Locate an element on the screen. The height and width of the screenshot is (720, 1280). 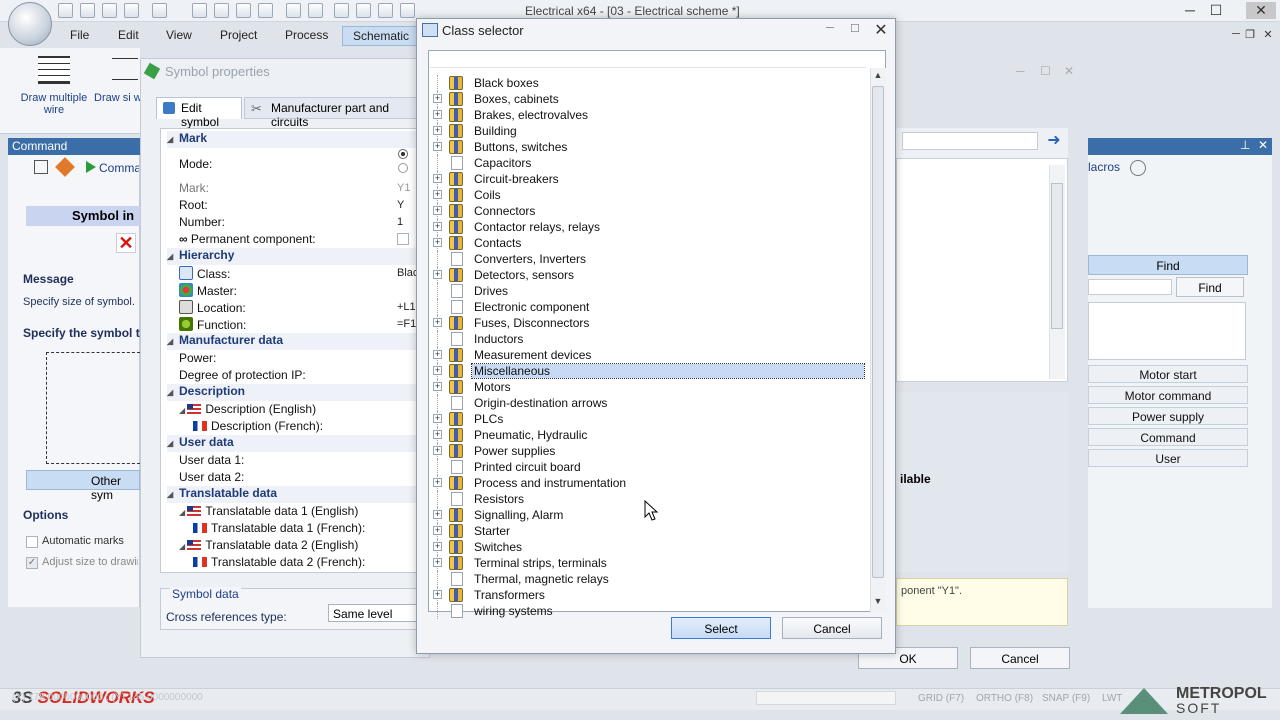
macros-tab: lacros is located at coordinates (1104, 167).